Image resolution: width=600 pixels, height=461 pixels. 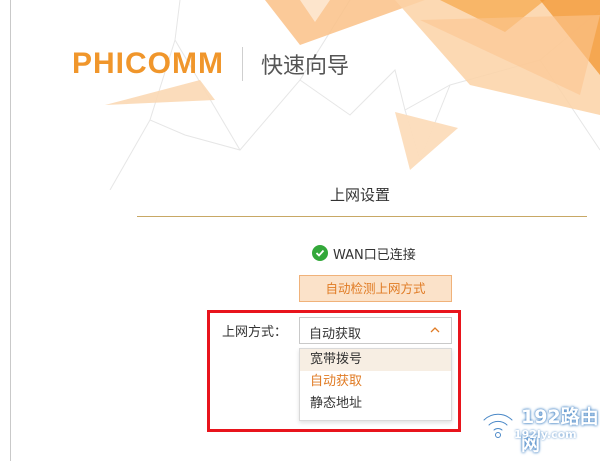 I want to click on auto-detect-button: 自动检测上网方式, so click(x=375, y=288).